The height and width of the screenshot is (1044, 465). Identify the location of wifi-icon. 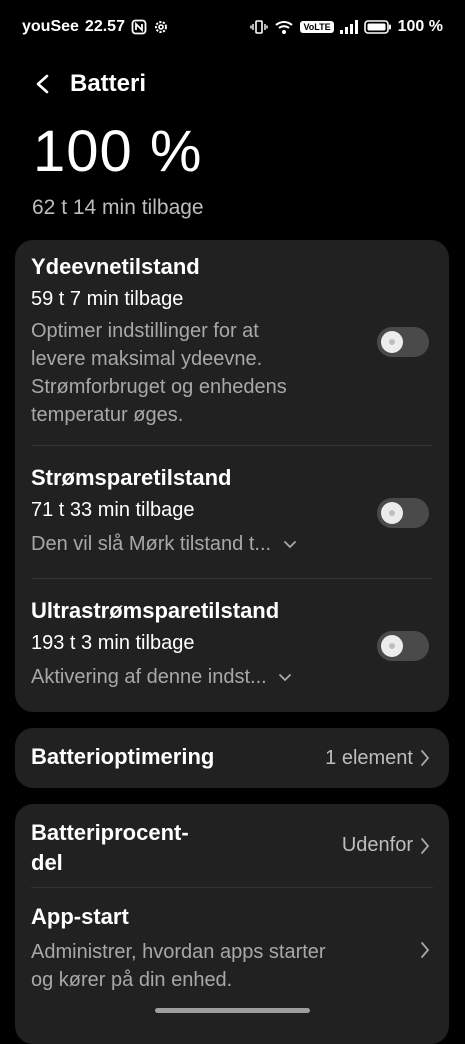
(284, 27).